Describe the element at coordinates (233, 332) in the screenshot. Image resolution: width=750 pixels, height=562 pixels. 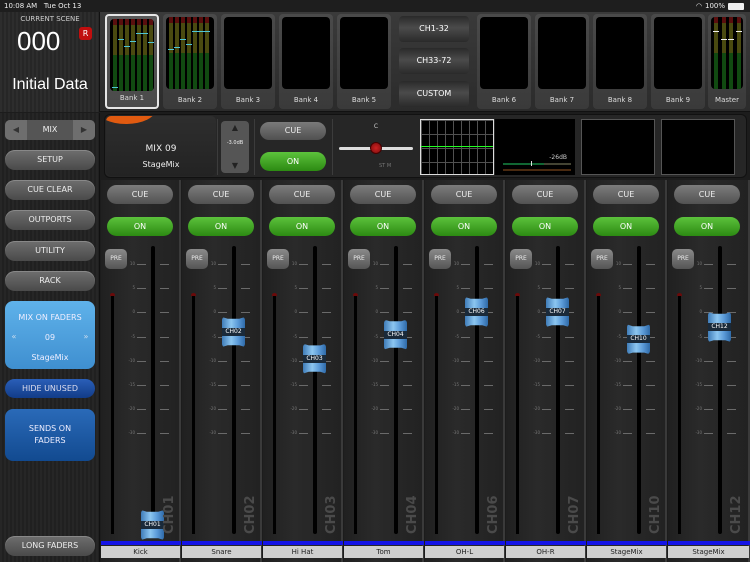
I see `fader-cap: CH02` at that location.